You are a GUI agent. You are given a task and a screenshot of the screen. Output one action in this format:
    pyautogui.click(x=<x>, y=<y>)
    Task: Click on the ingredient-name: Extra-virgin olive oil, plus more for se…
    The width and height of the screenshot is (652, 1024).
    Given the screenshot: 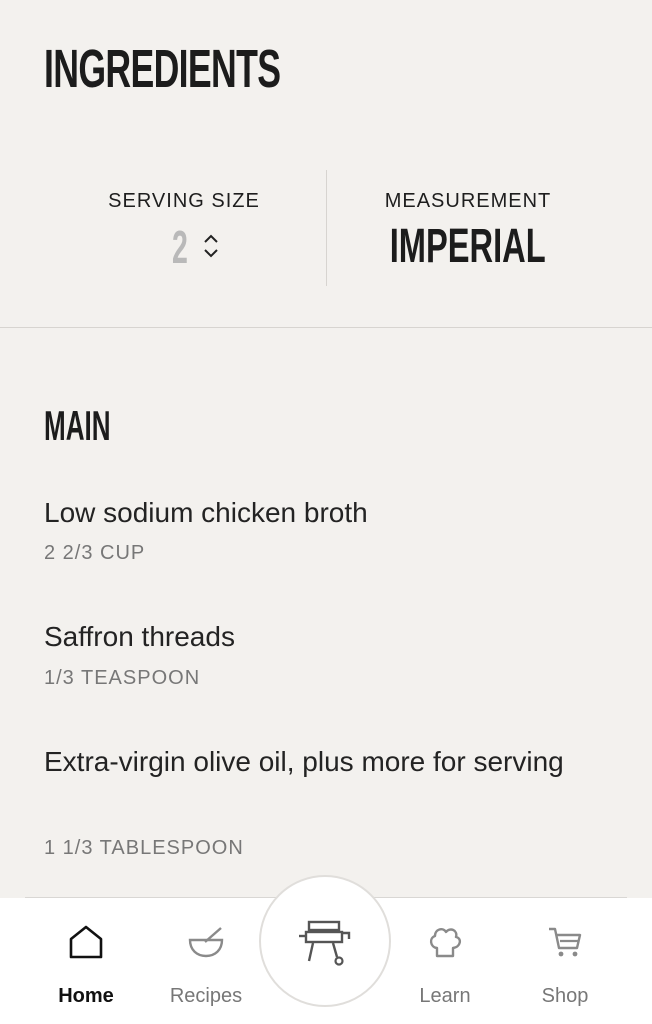 What is the action you would take?
    pyautogui.click(x=304, y=761)
    